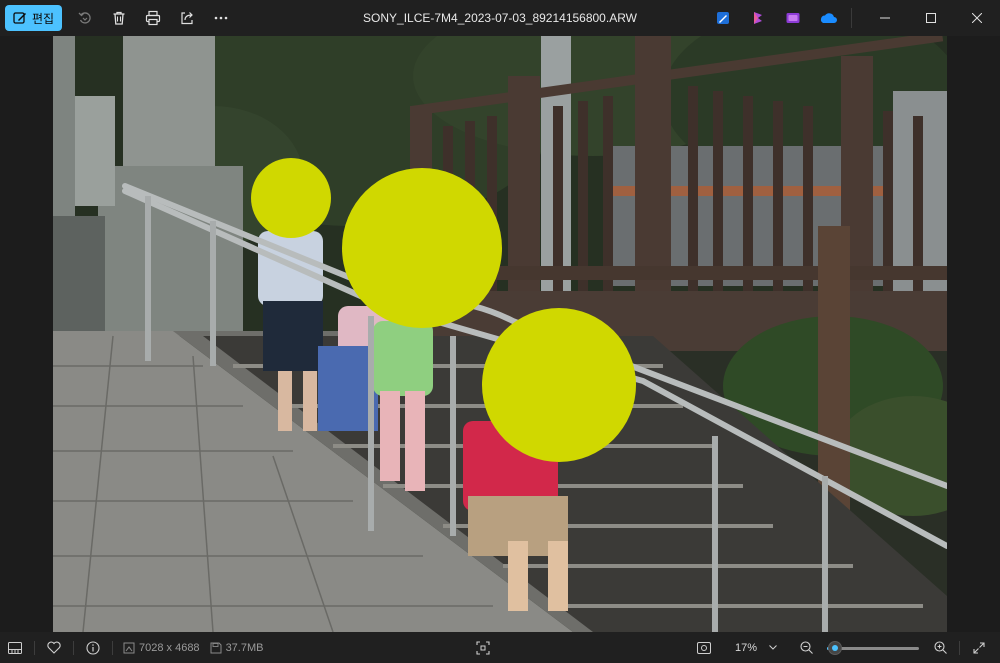  I want to click on print-icon, so click(153, 18).